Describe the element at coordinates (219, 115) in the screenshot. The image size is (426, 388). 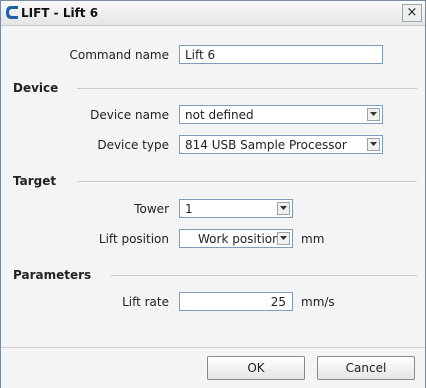
I see `device-name-value: not defined` at that location.